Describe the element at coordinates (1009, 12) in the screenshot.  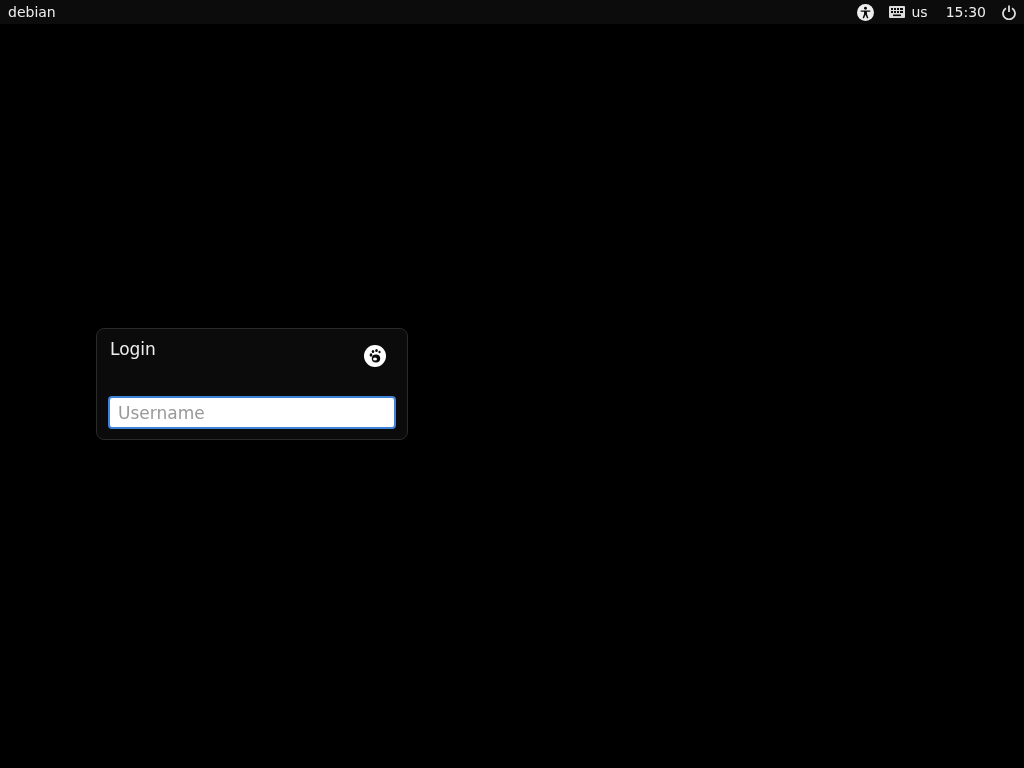
I see `power-icon` at that location.